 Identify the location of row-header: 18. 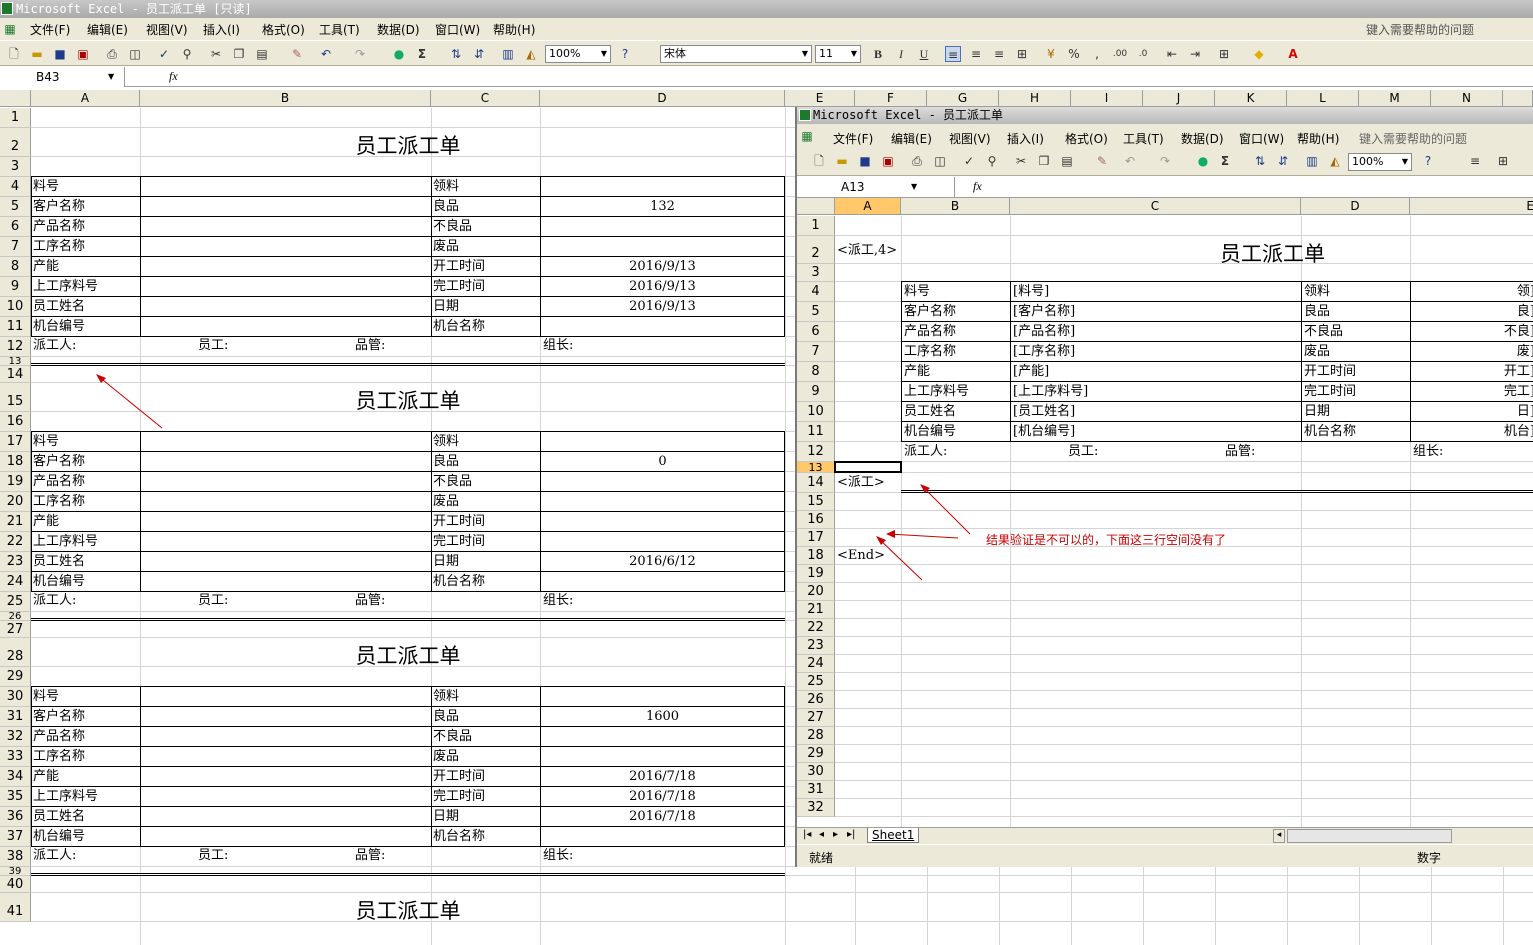
(816, 556).